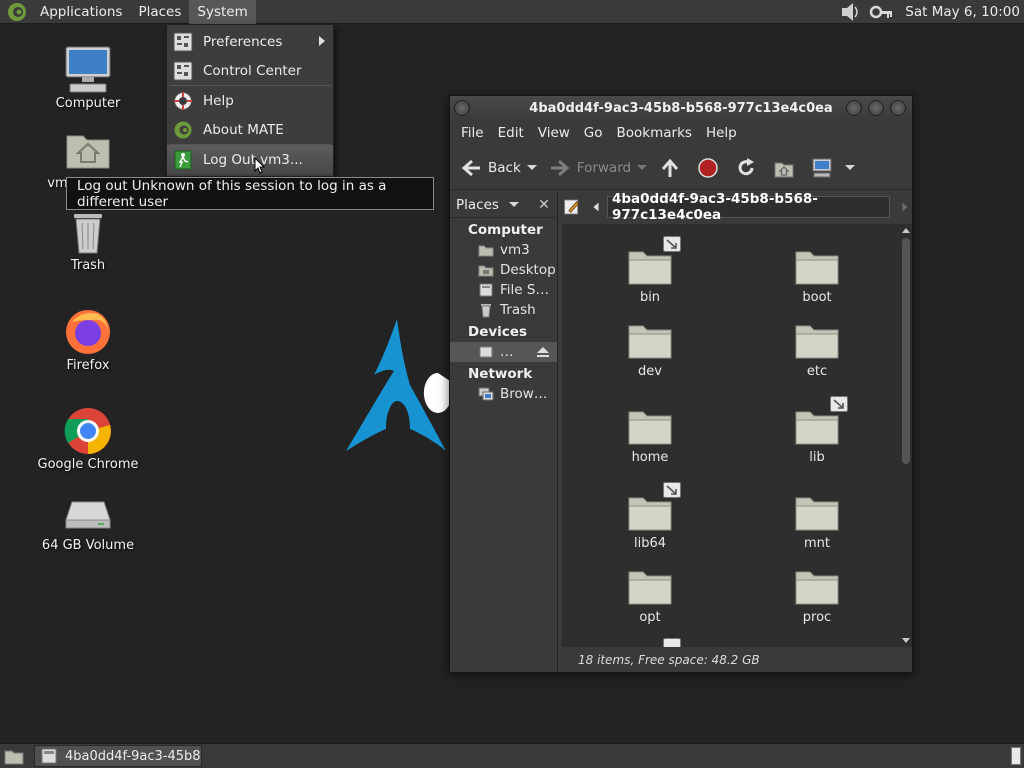  I want to click on side-pane-close-icon: ✕, so click(544, 205).